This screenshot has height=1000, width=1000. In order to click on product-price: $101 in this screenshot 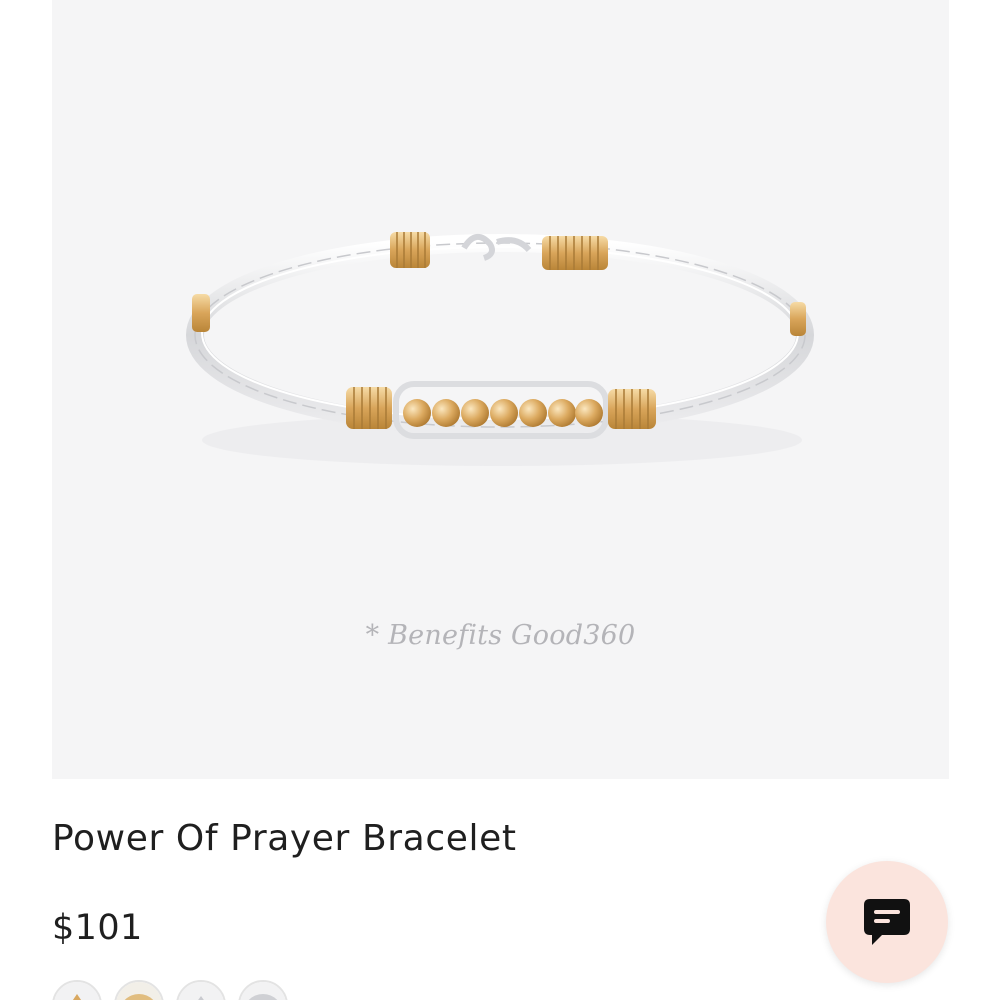, I will do `click(97, 928)`.